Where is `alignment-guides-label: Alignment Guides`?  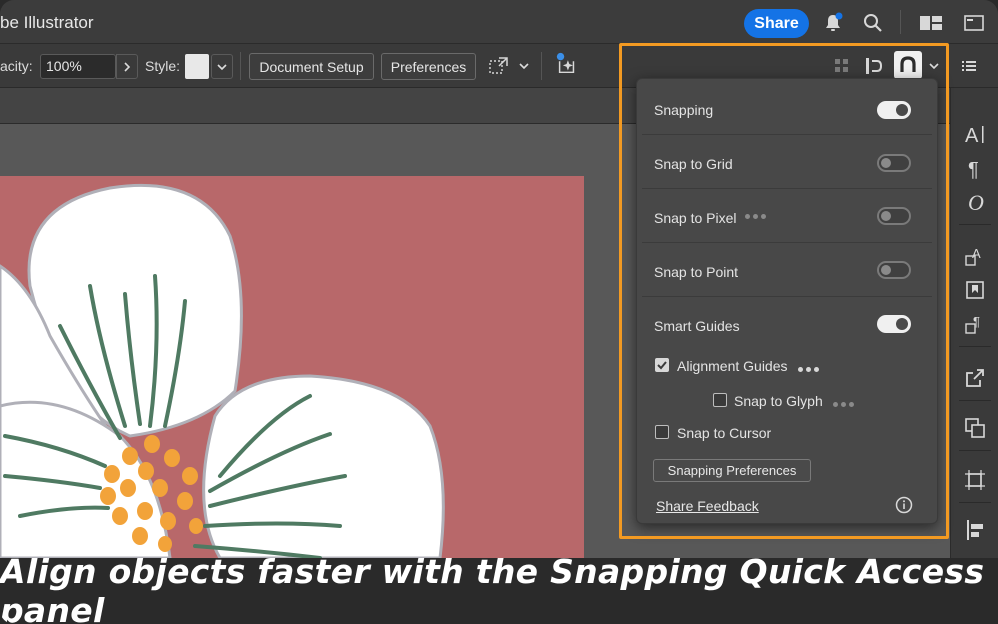 alignment-guides-label: Alignment Guides is located at coordinates (732, 366).